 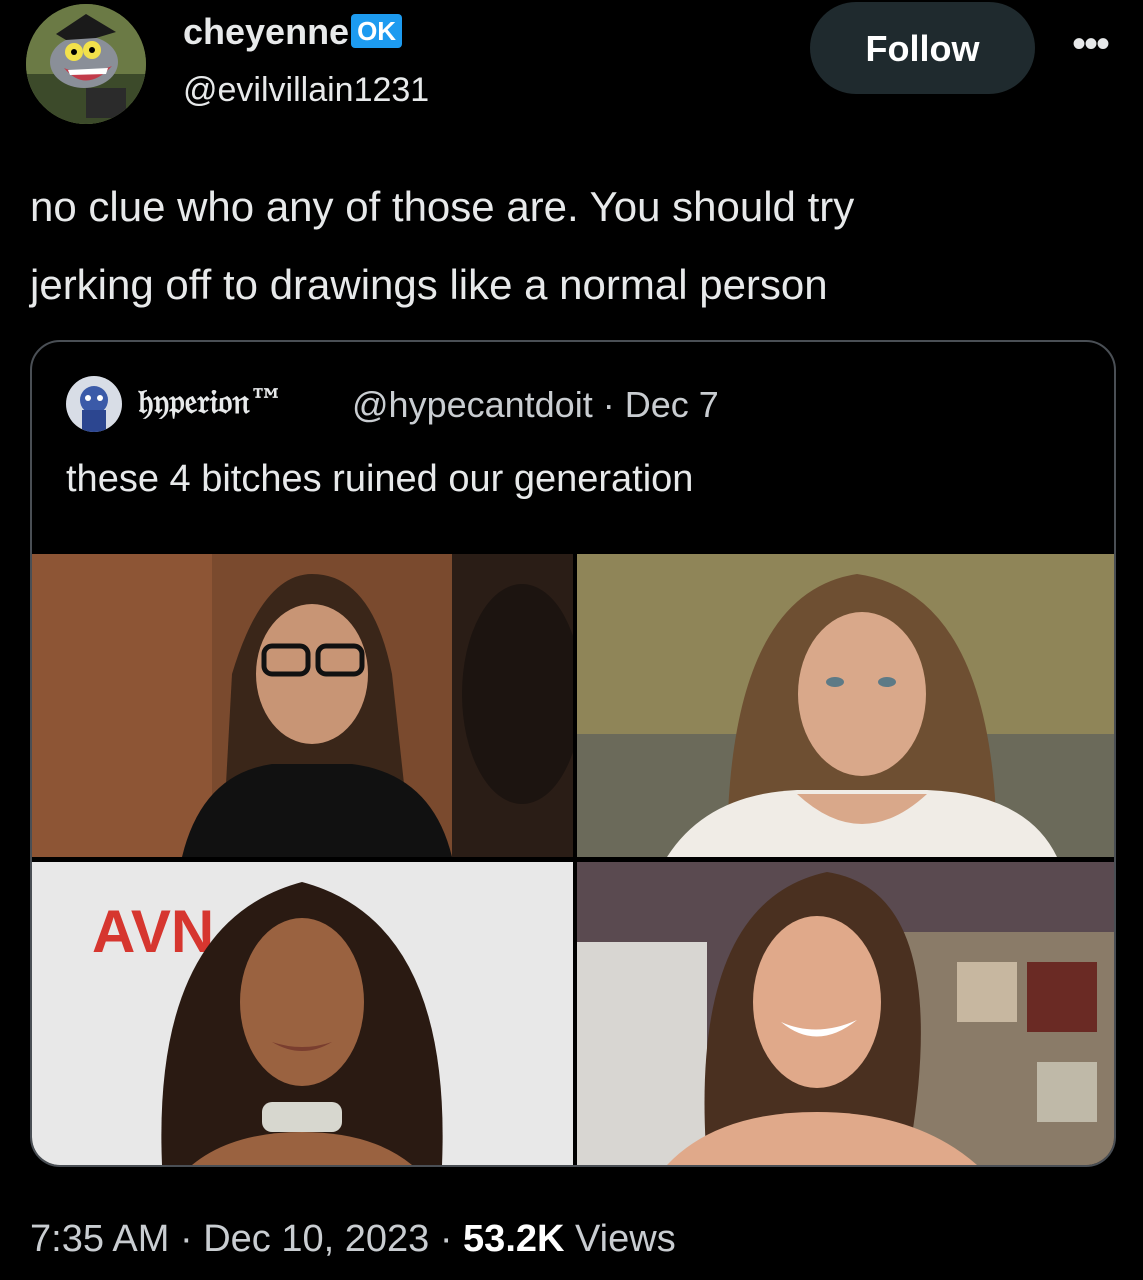 I want to click on post-time: 7:35 AM, so click(x=99, y=1239).